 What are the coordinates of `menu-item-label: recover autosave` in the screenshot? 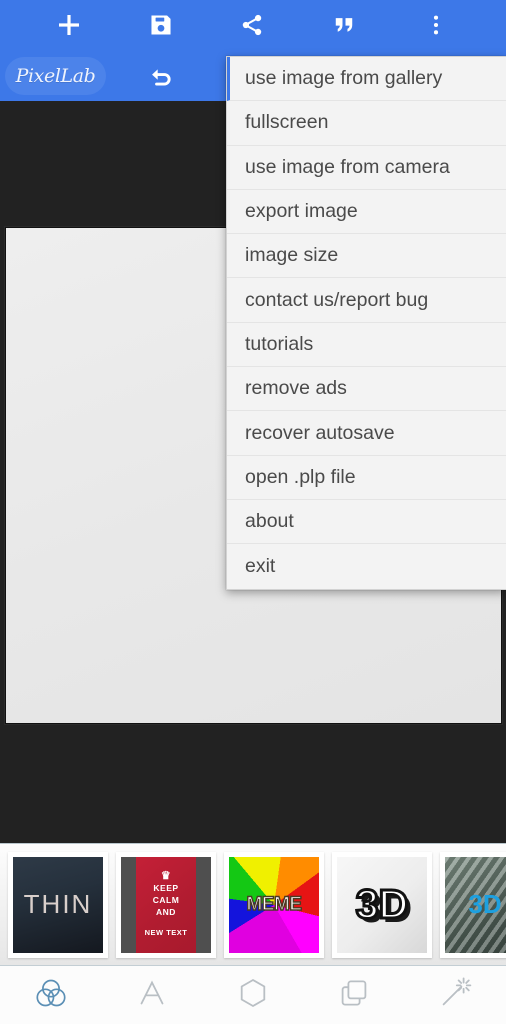 It's located at (320, 432).